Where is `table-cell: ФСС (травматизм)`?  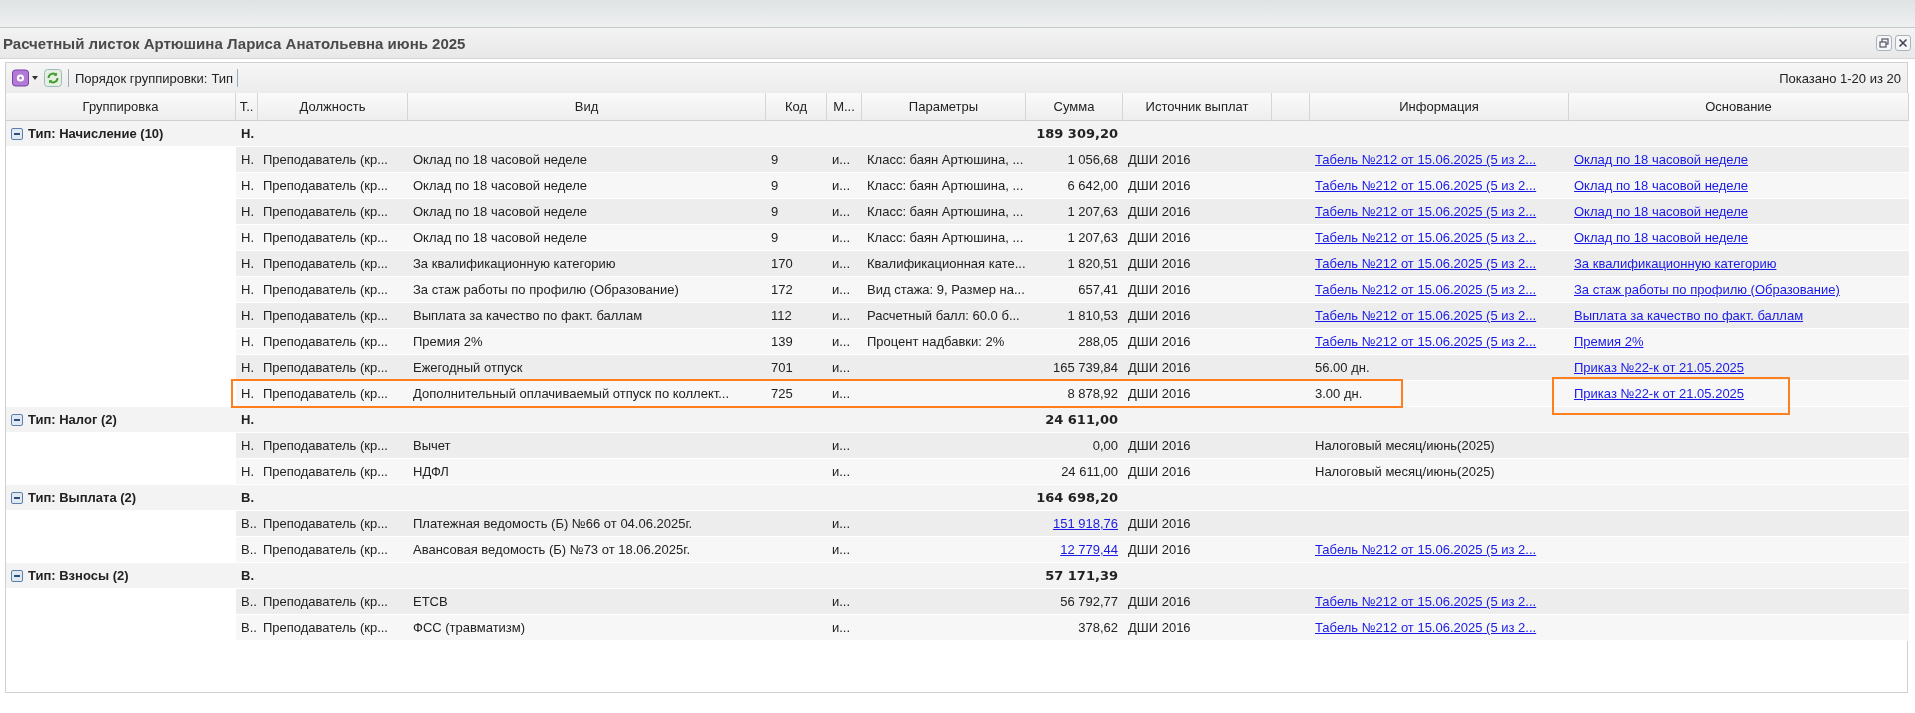 table-cell: ФСС (травматизм) is located at coordinates (587, 628).